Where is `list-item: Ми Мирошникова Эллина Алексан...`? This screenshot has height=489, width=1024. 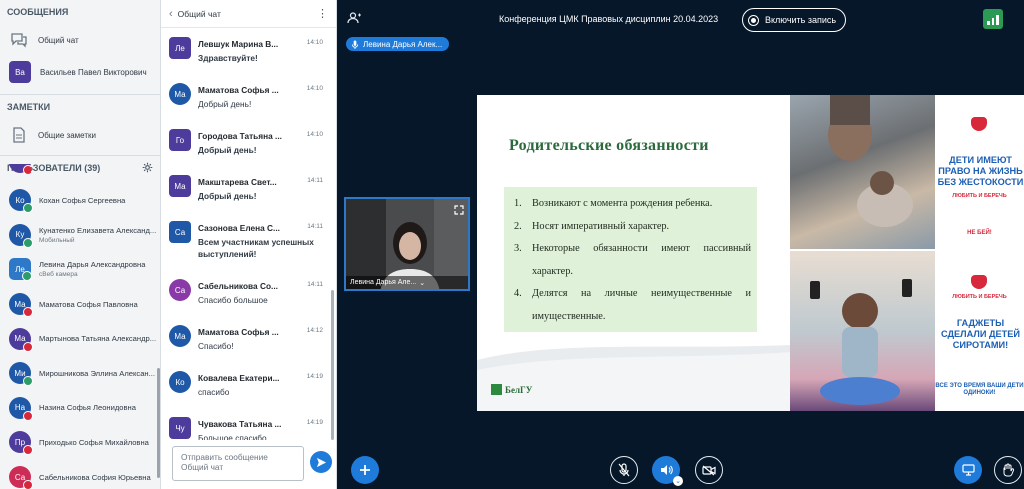
list-item: Ми Мирошникова Эллина Алексан... is located at coordinates (80, 373).